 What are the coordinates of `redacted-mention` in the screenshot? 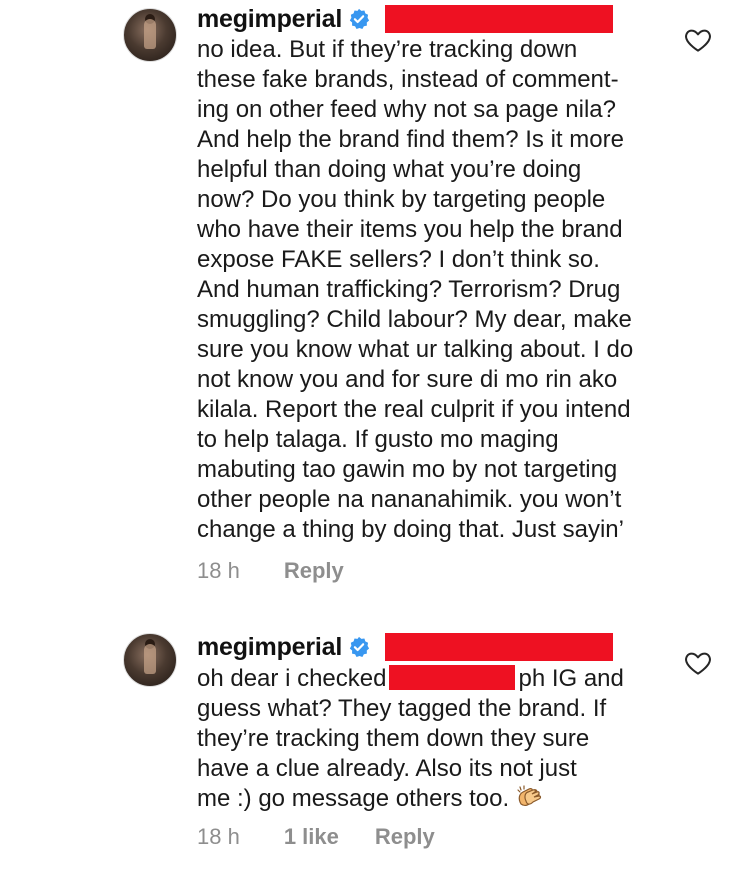 It's located at (452, 677).